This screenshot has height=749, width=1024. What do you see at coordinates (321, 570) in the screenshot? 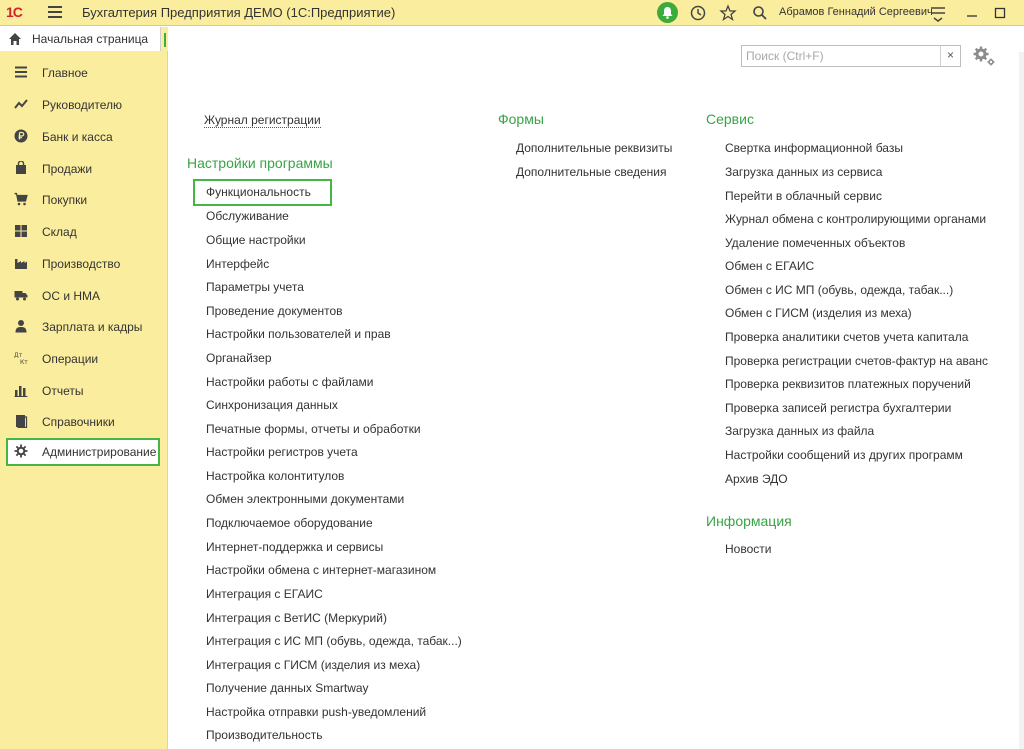
I see `link-settings-item: Настройки обмена с интернет-магазином` at bounding box center [321, 570].